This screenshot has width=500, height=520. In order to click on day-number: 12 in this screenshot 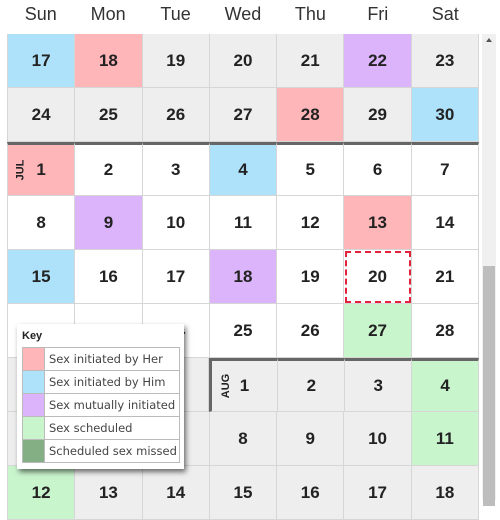, I will do `click(310, 222)`.